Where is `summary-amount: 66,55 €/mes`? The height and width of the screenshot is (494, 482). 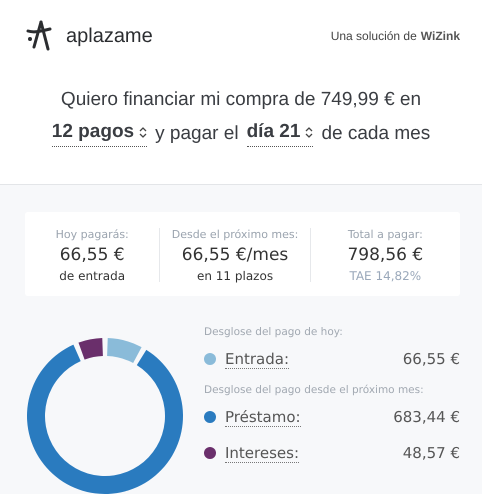 summary-amount: 66,55 €/mes is located at coordinates (235, 255).